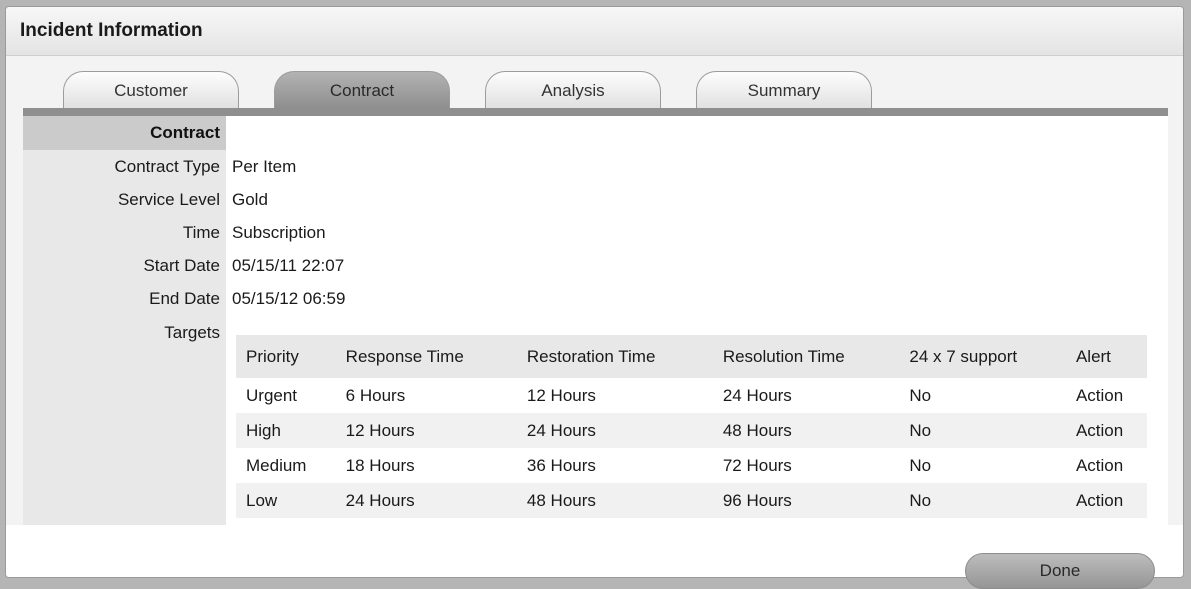 The height and width of the screenshot is (589, 1191). What do you see at coordinates (272, 356) in the screenshot?
I see `column-header-priority: Priority` at bounding box center [272, 356].